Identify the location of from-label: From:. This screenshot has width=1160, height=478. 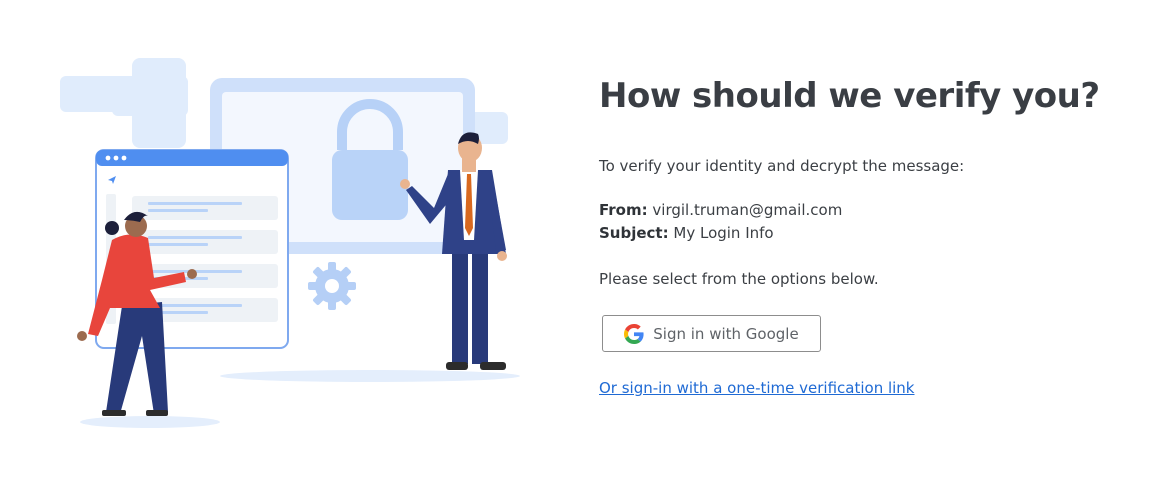
(623, 210).